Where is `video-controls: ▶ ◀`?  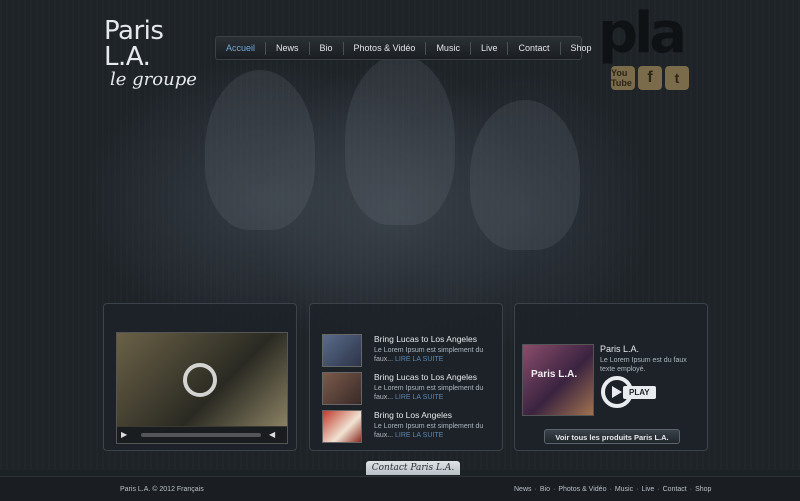 video-controls: ▶ ◀ is located at coordinates (202, 435).